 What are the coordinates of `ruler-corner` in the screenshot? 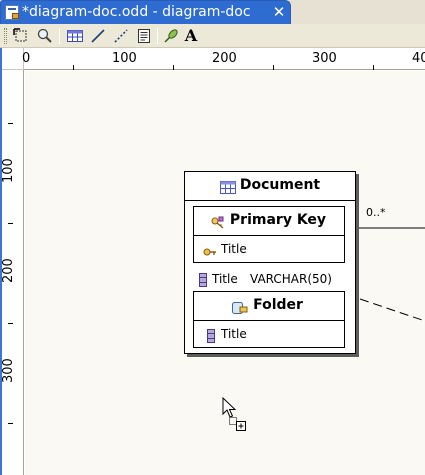 It's located at (12, 59).